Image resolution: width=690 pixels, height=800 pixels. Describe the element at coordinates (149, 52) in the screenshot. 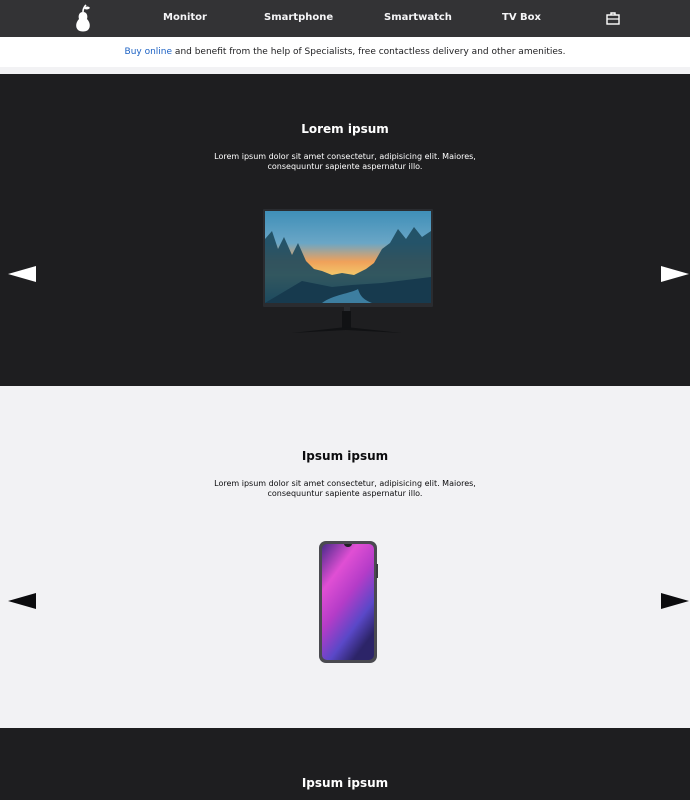

I see `buy-online-link: Buy online` at that location.